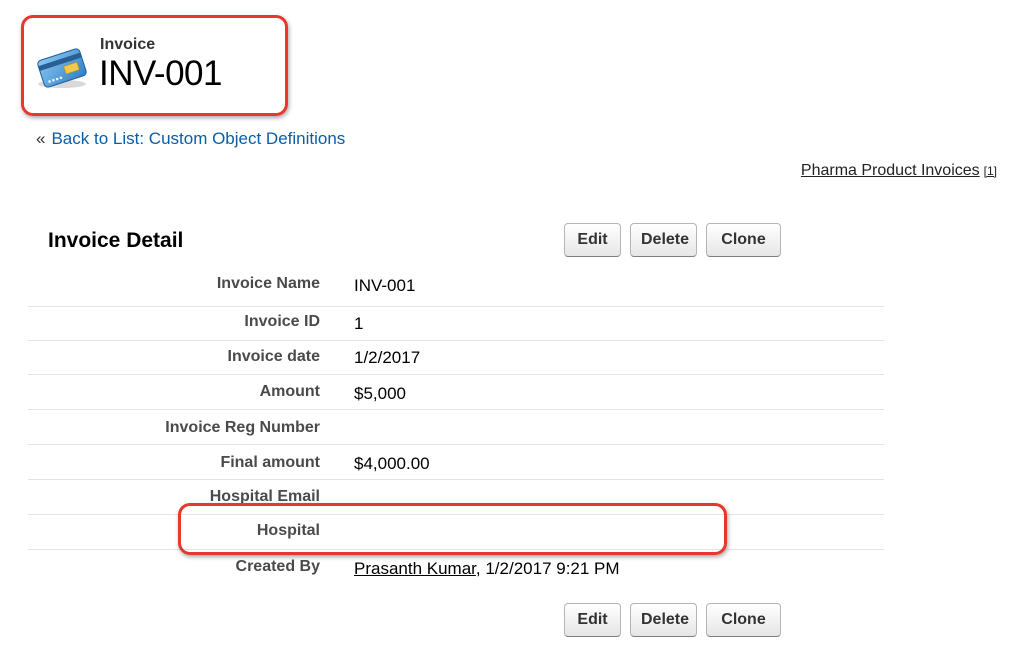 The image size is (1024, 652). I want to click on field-label: Final amount, so click(270, 462).